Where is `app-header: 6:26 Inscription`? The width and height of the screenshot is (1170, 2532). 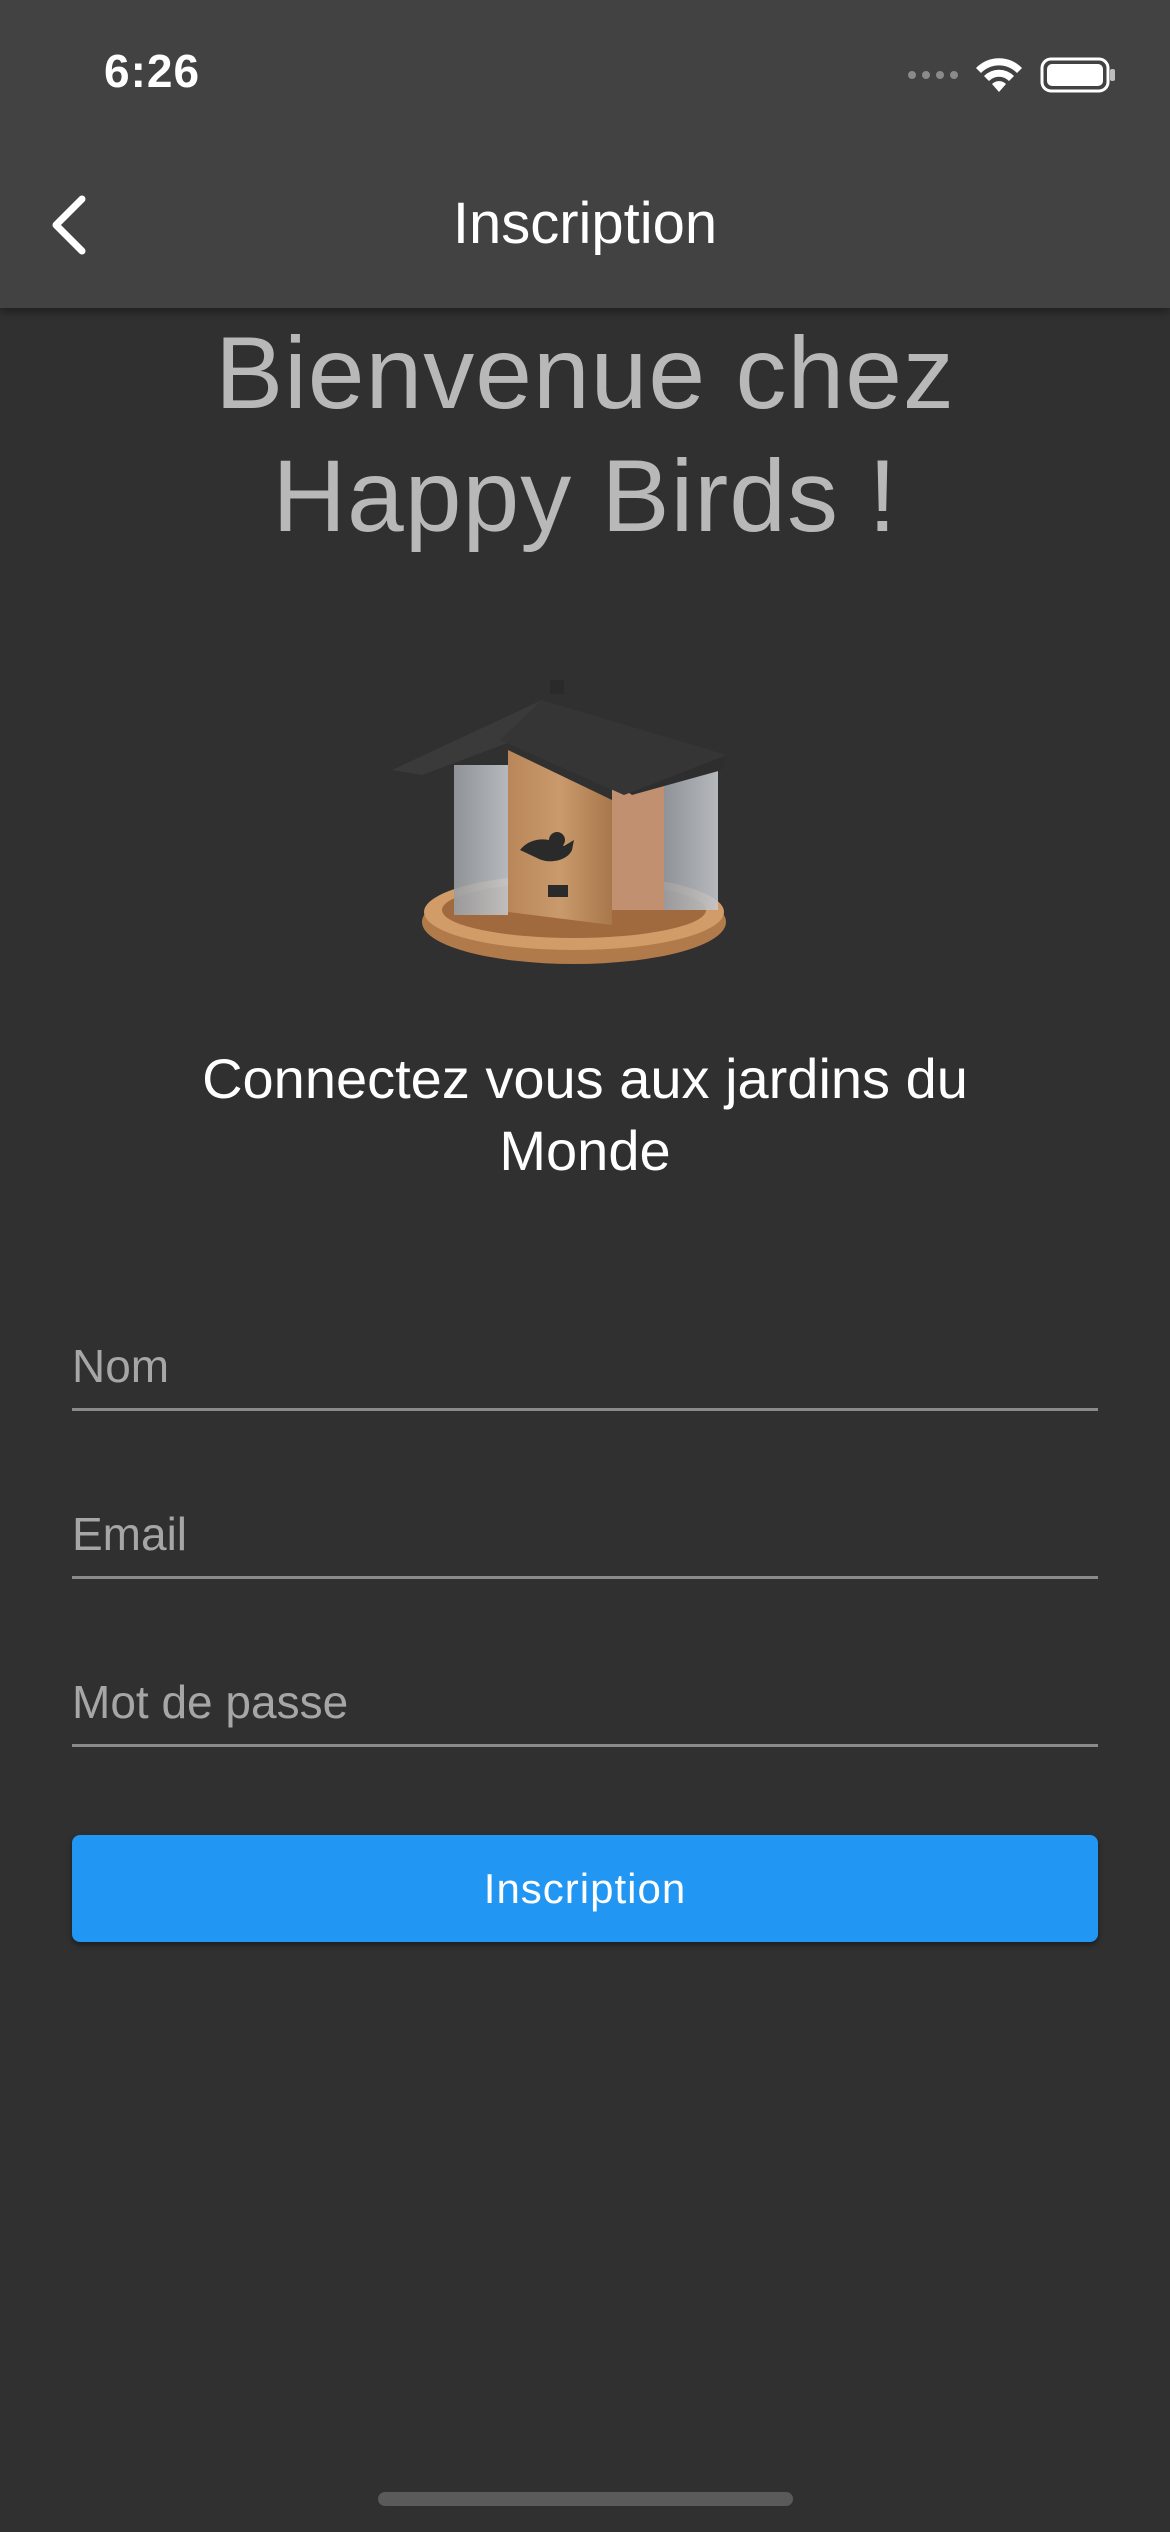
app-header: 6:26 Inscription is located at coordinates (585, 154).